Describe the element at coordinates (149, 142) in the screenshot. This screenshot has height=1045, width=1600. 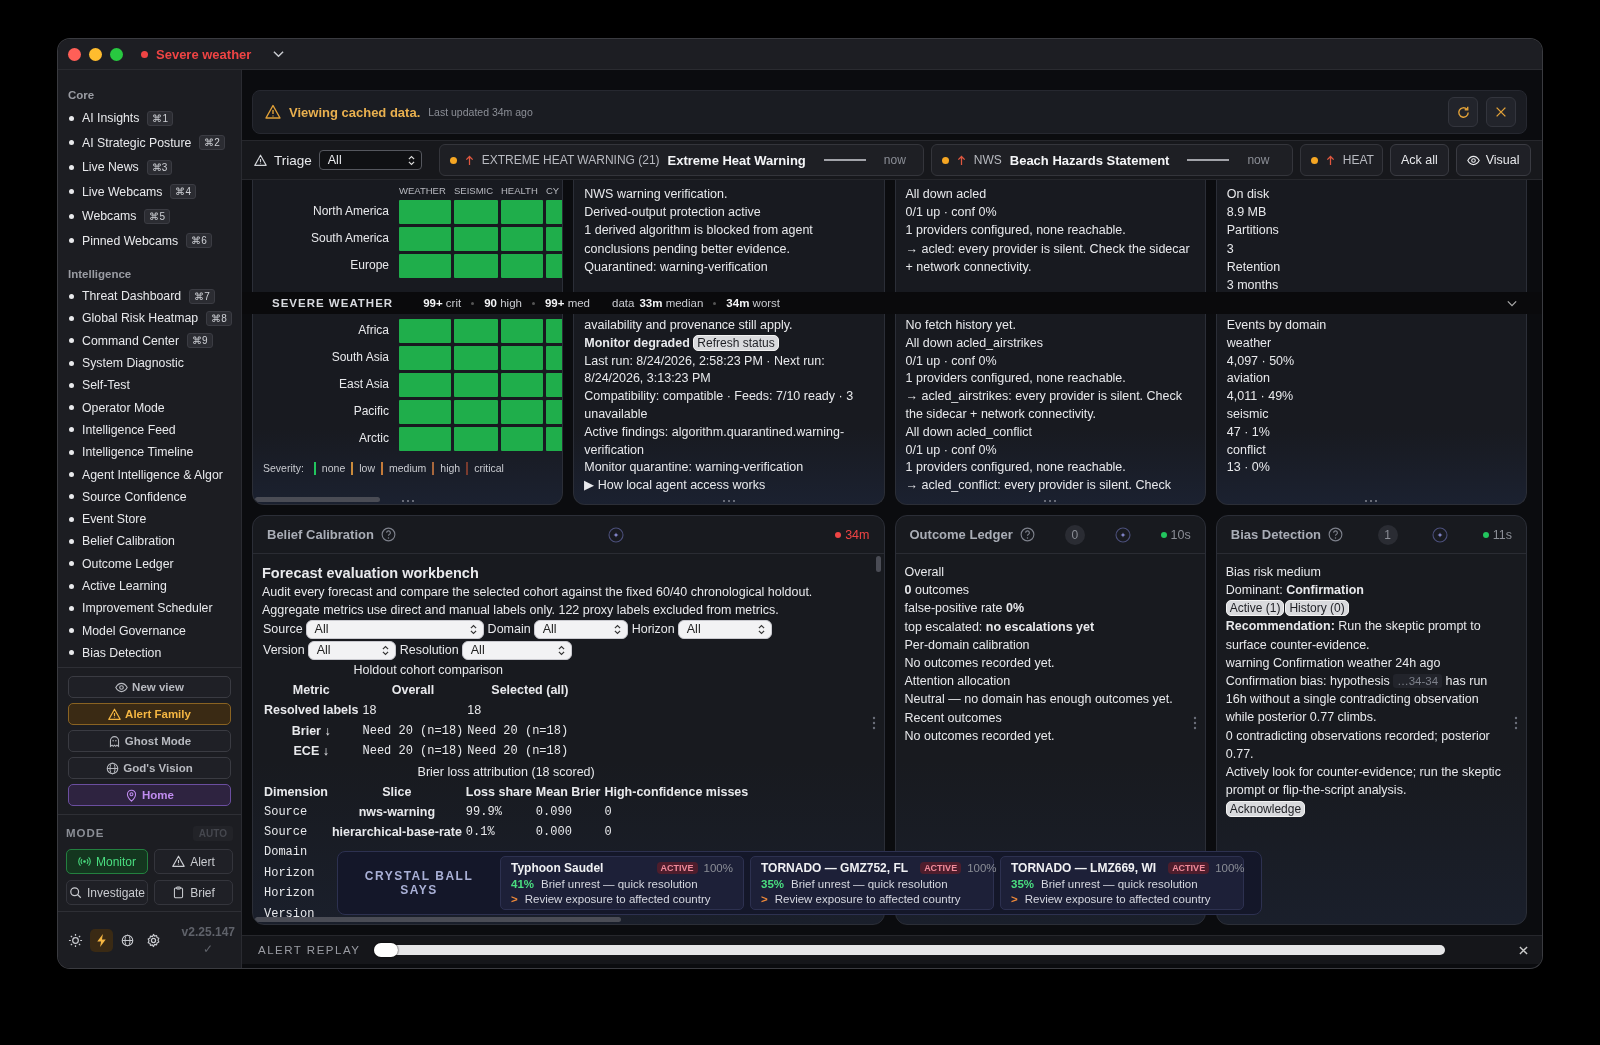
I see `sidebar-item: AI Strategic Posture ⌘2` at that location.